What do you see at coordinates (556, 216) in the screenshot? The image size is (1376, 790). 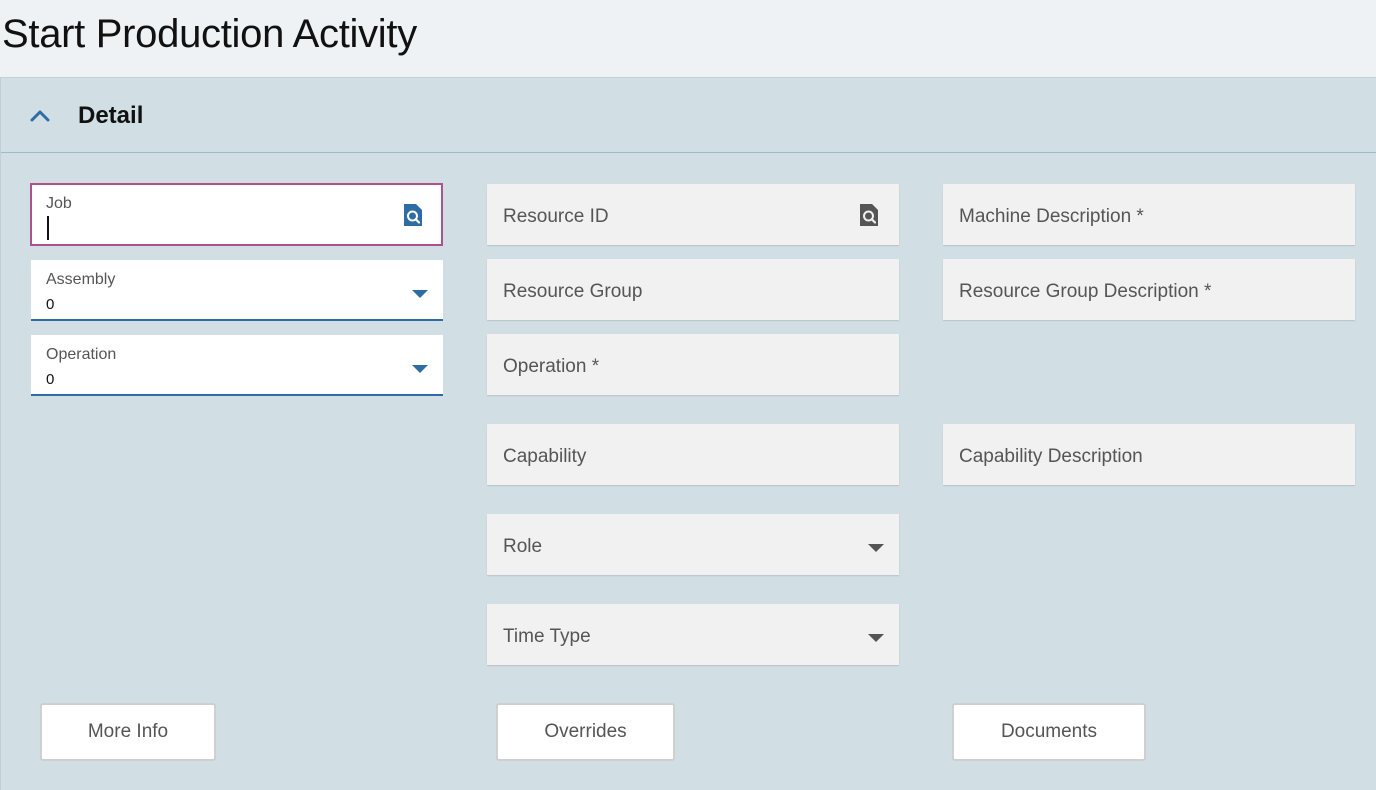 I see `resource-id-label: Resource ID` at bounding box center [556, 216].